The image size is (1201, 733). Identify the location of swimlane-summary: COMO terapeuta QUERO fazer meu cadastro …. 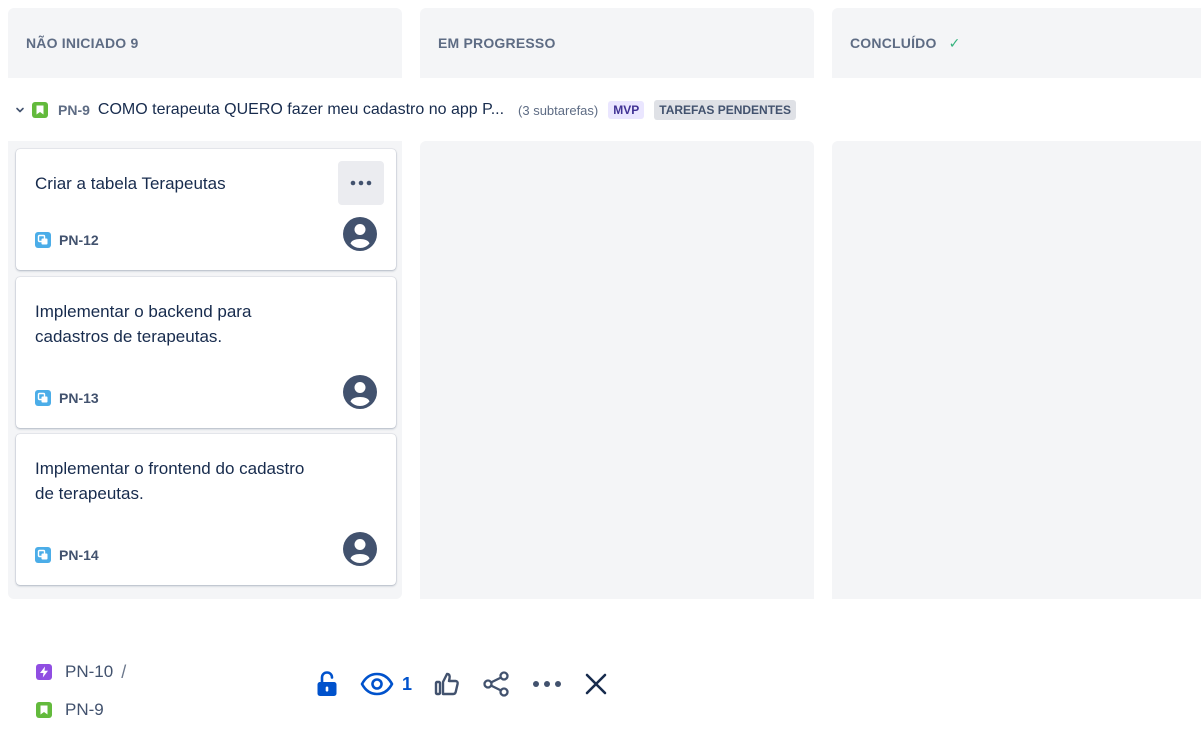
(301, 109).